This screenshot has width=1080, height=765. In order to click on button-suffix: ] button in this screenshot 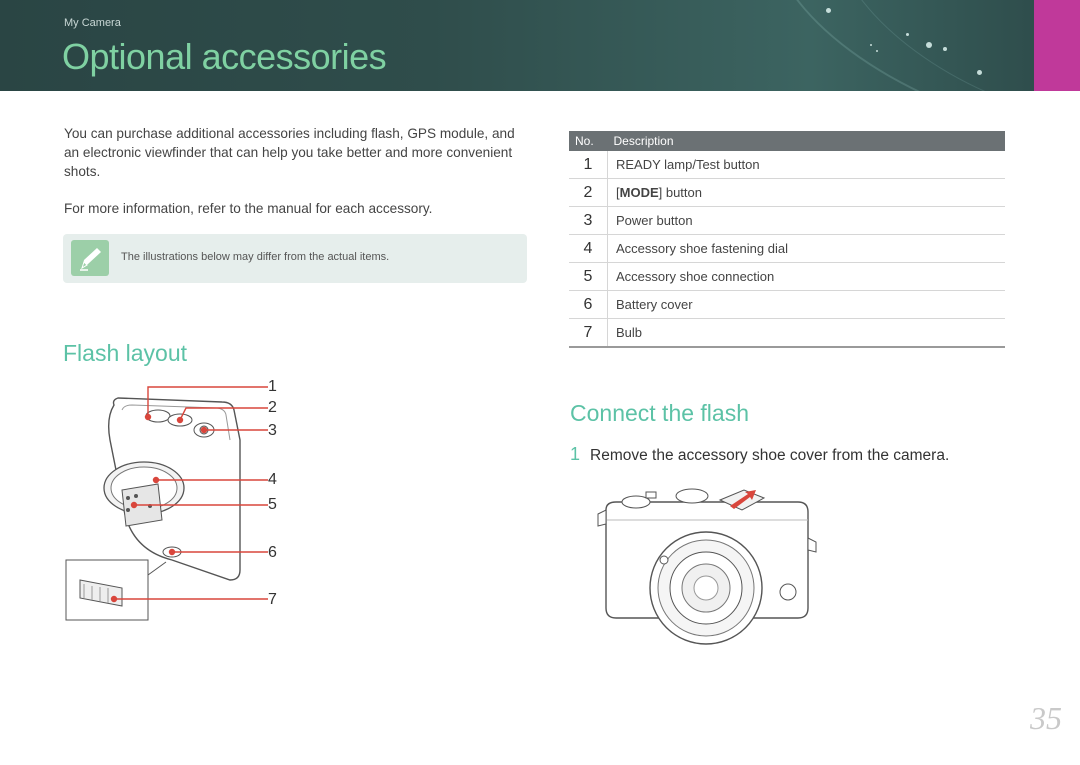, I will do `click(680, 192)`.